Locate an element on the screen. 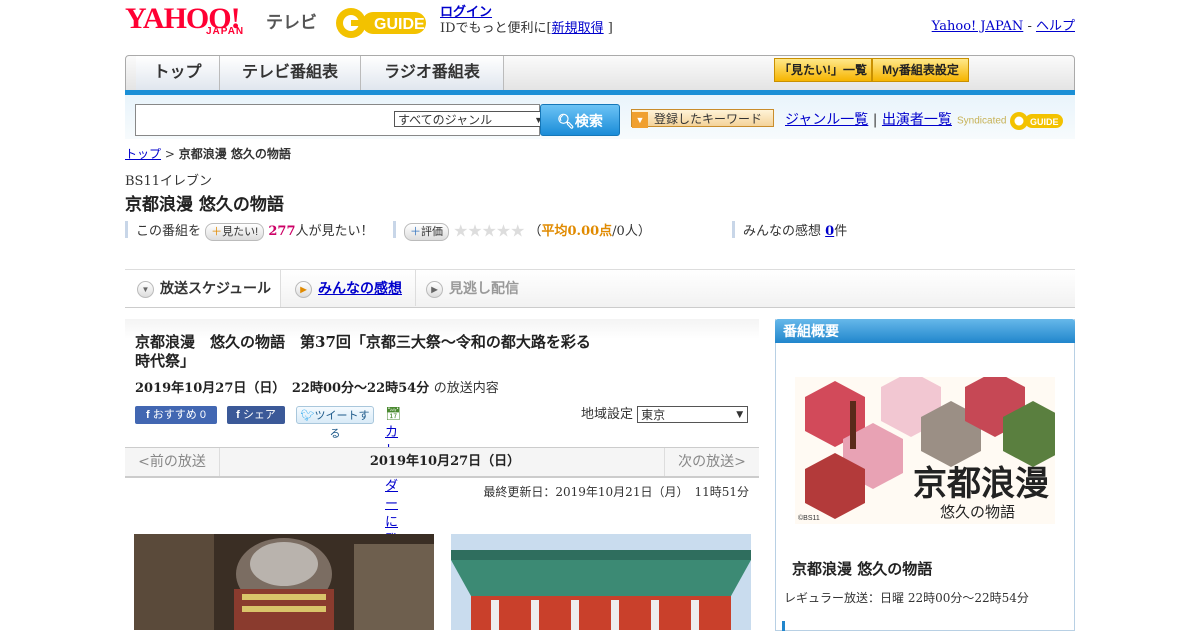 Image resolution: width=1200 pixels, height=631 pixels. region-select: 東京 ▼ is located at coordinates (693, 414).